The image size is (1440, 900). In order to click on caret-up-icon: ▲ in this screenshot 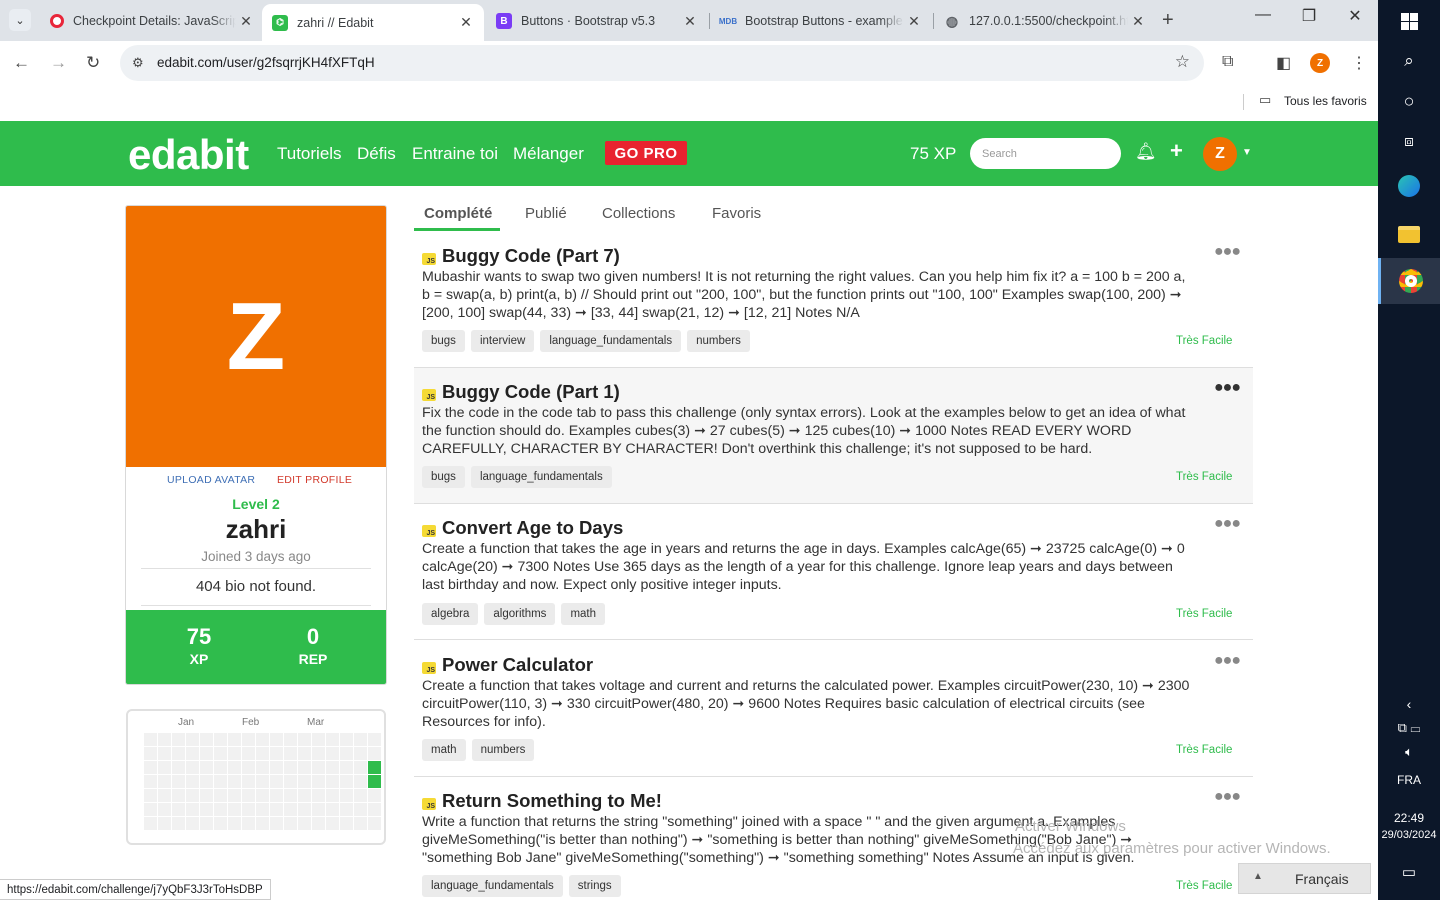, I will do `click(1258, 876)`.